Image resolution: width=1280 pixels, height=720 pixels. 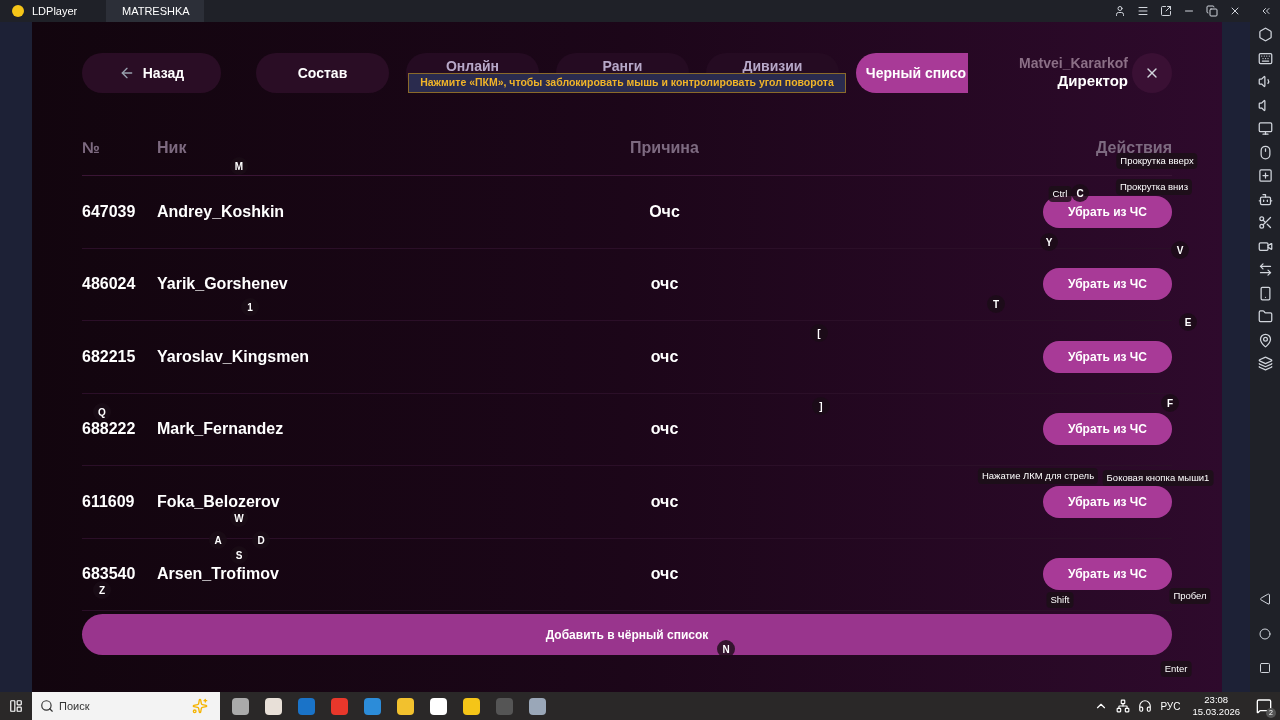 What do you see at coordinates (218, 540) in the screenshot?
I see `key-hint: A` at bounding box center [218, 540].